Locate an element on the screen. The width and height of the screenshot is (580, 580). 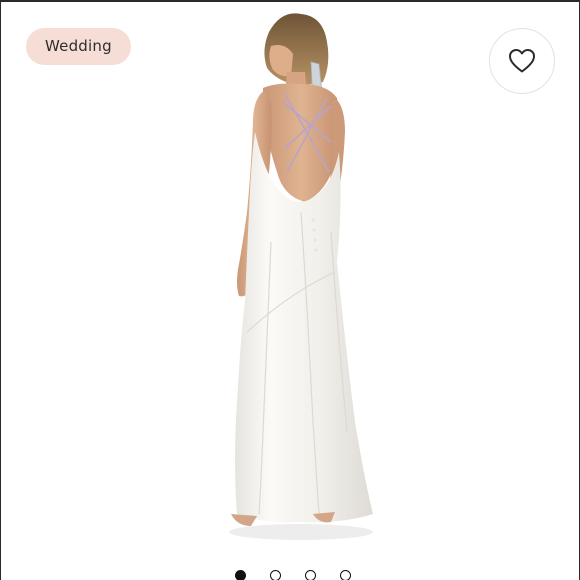
category-tag: Wedding is located at coordinates (78, 46).